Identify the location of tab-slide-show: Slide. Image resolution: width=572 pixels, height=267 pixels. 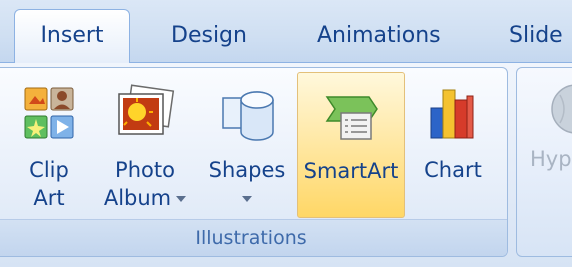
(536, 36).